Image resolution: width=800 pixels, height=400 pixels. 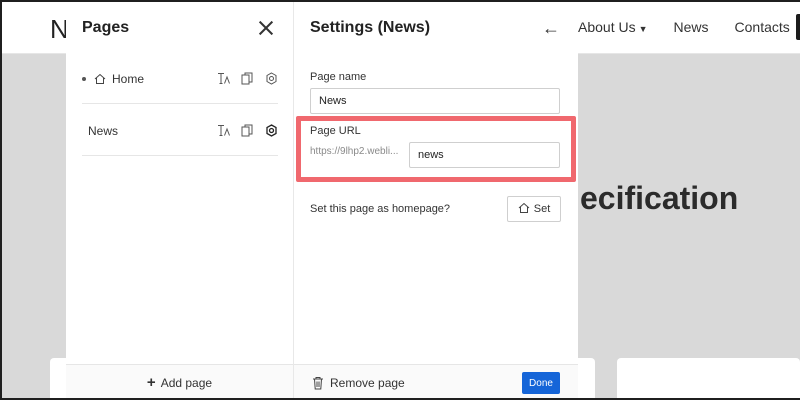 What do you see at coordinates (436, 28) in the screenshot?
I see `settings-panel-header: Settings (News) ←` at bounding box center [436, 28].